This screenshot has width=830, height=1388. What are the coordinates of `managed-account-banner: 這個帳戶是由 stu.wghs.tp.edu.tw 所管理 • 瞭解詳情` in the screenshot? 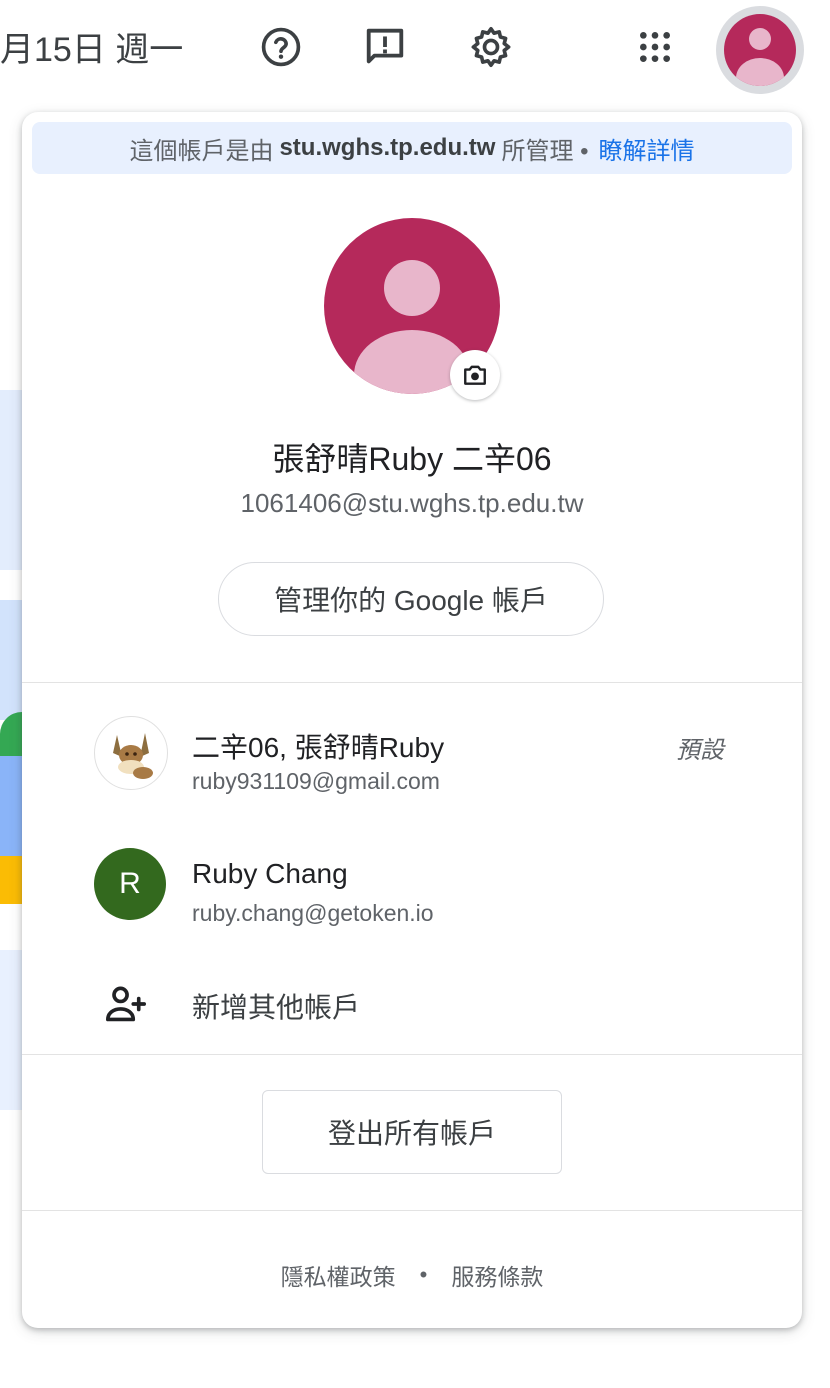 It's located at (412, 148).